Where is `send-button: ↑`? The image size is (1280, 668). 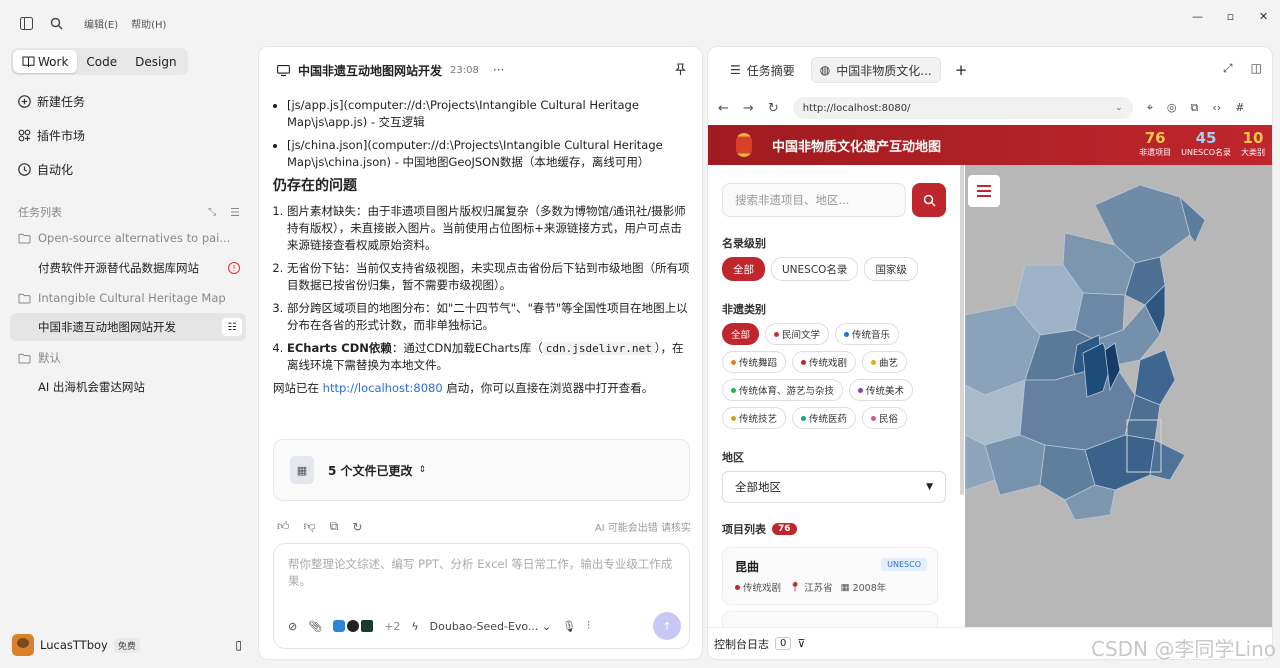 send-button: ↑ is located at coordinates (667, 626).